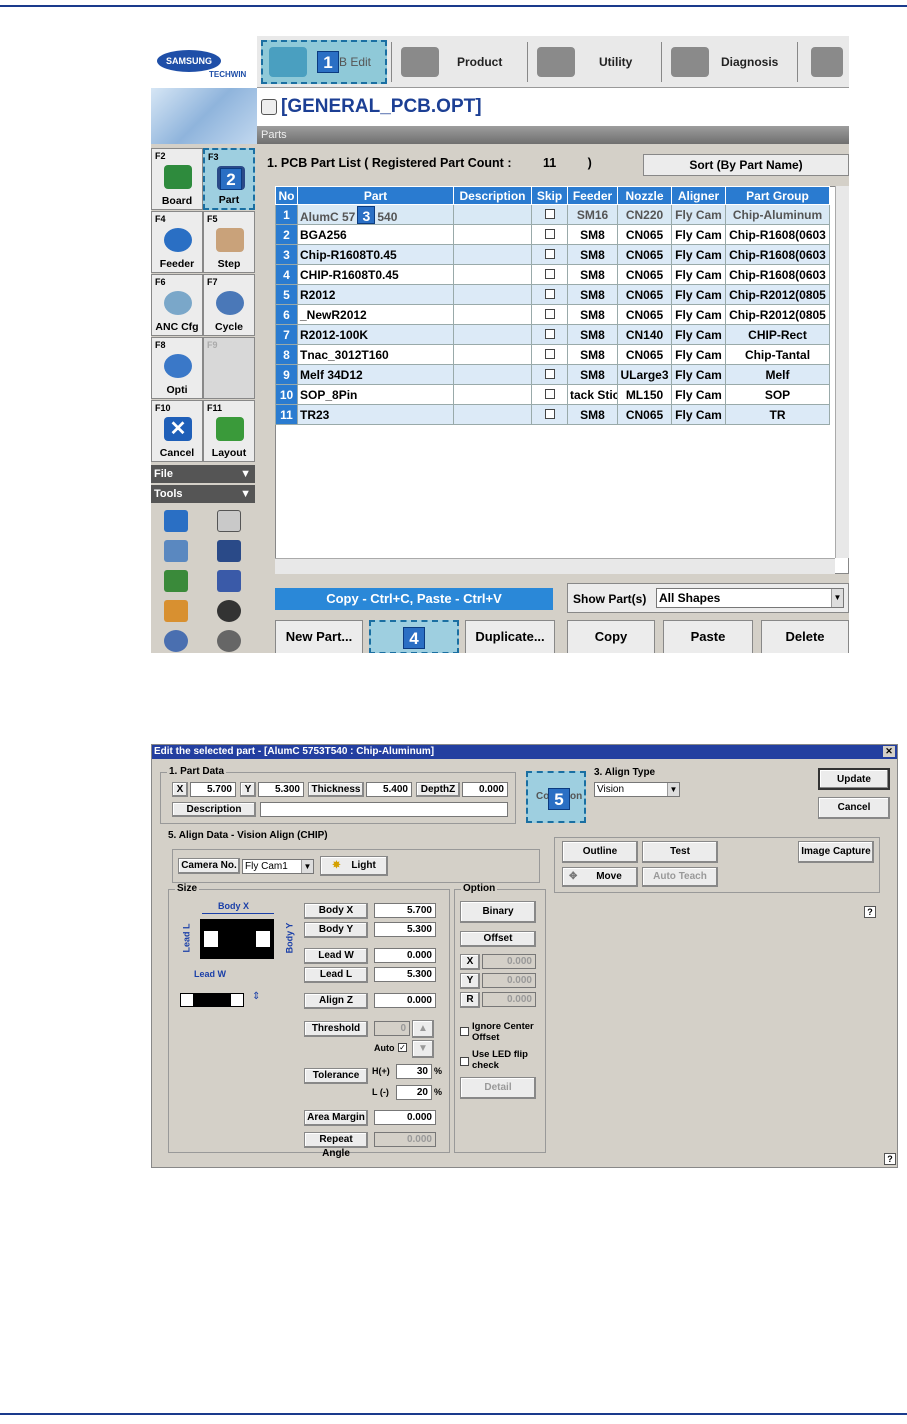  I want to click on column-header: Feeder, so click(592, 195).